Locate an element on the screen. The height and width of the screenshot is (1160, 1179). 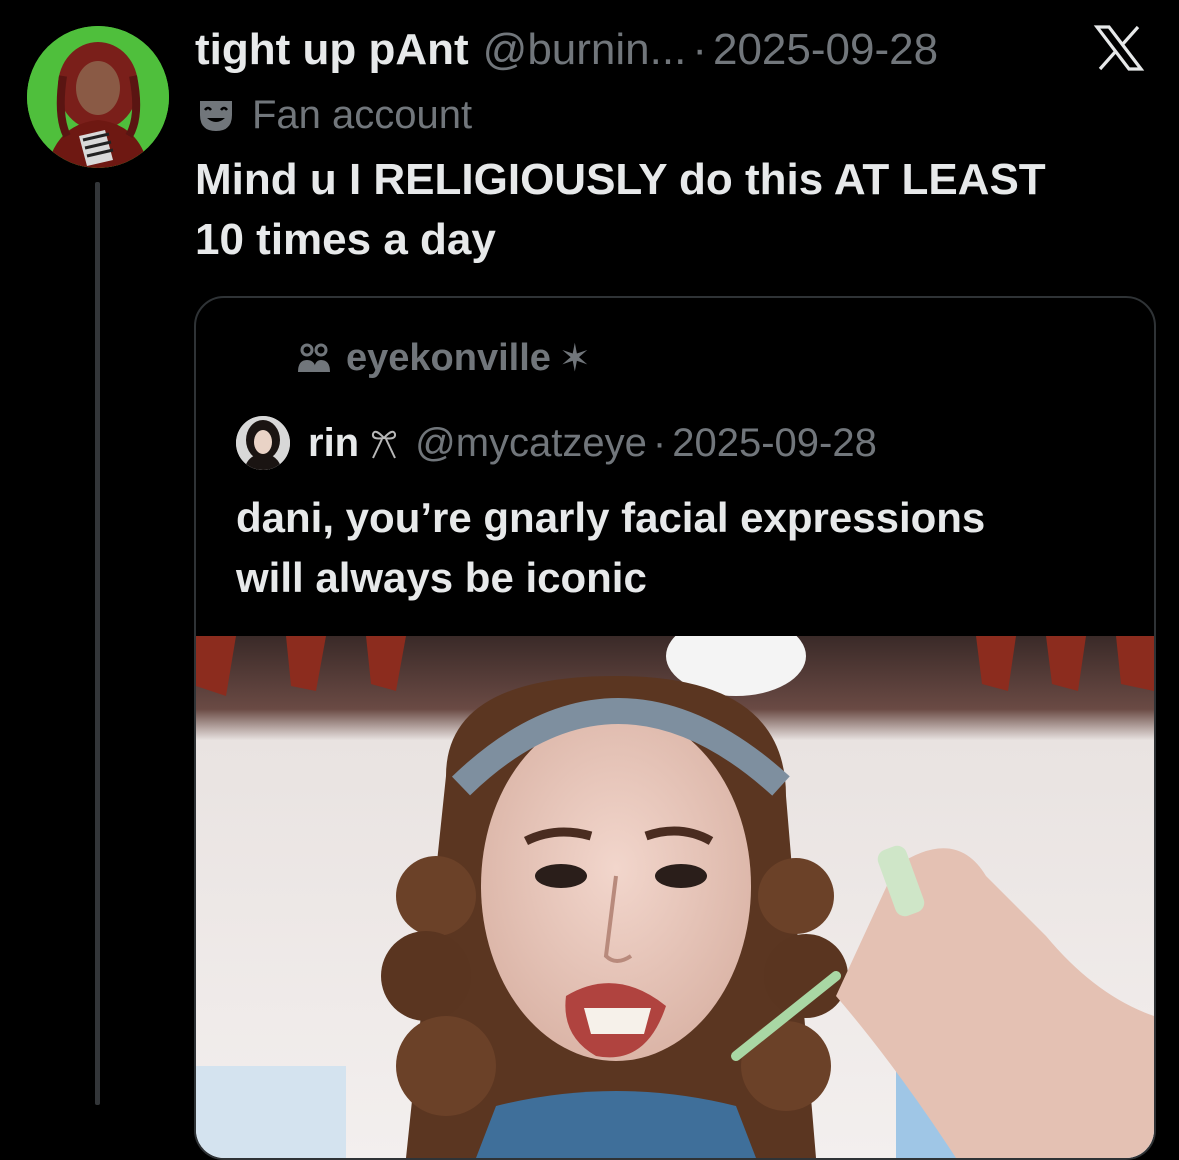
community-people-icon is located at coordinates (314, 357).